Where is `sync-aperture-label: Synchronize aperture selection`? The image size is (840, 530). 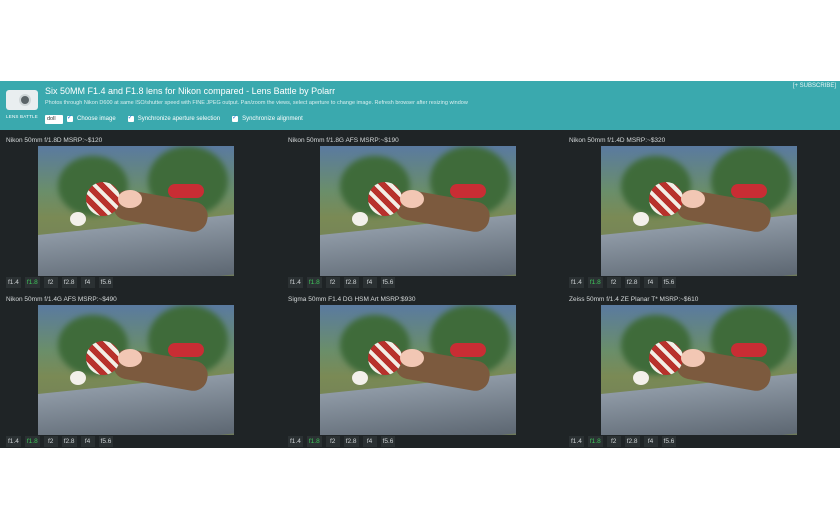
sync-aperture-label: Synchronize aperture selection is located at coordinates (179, 119).